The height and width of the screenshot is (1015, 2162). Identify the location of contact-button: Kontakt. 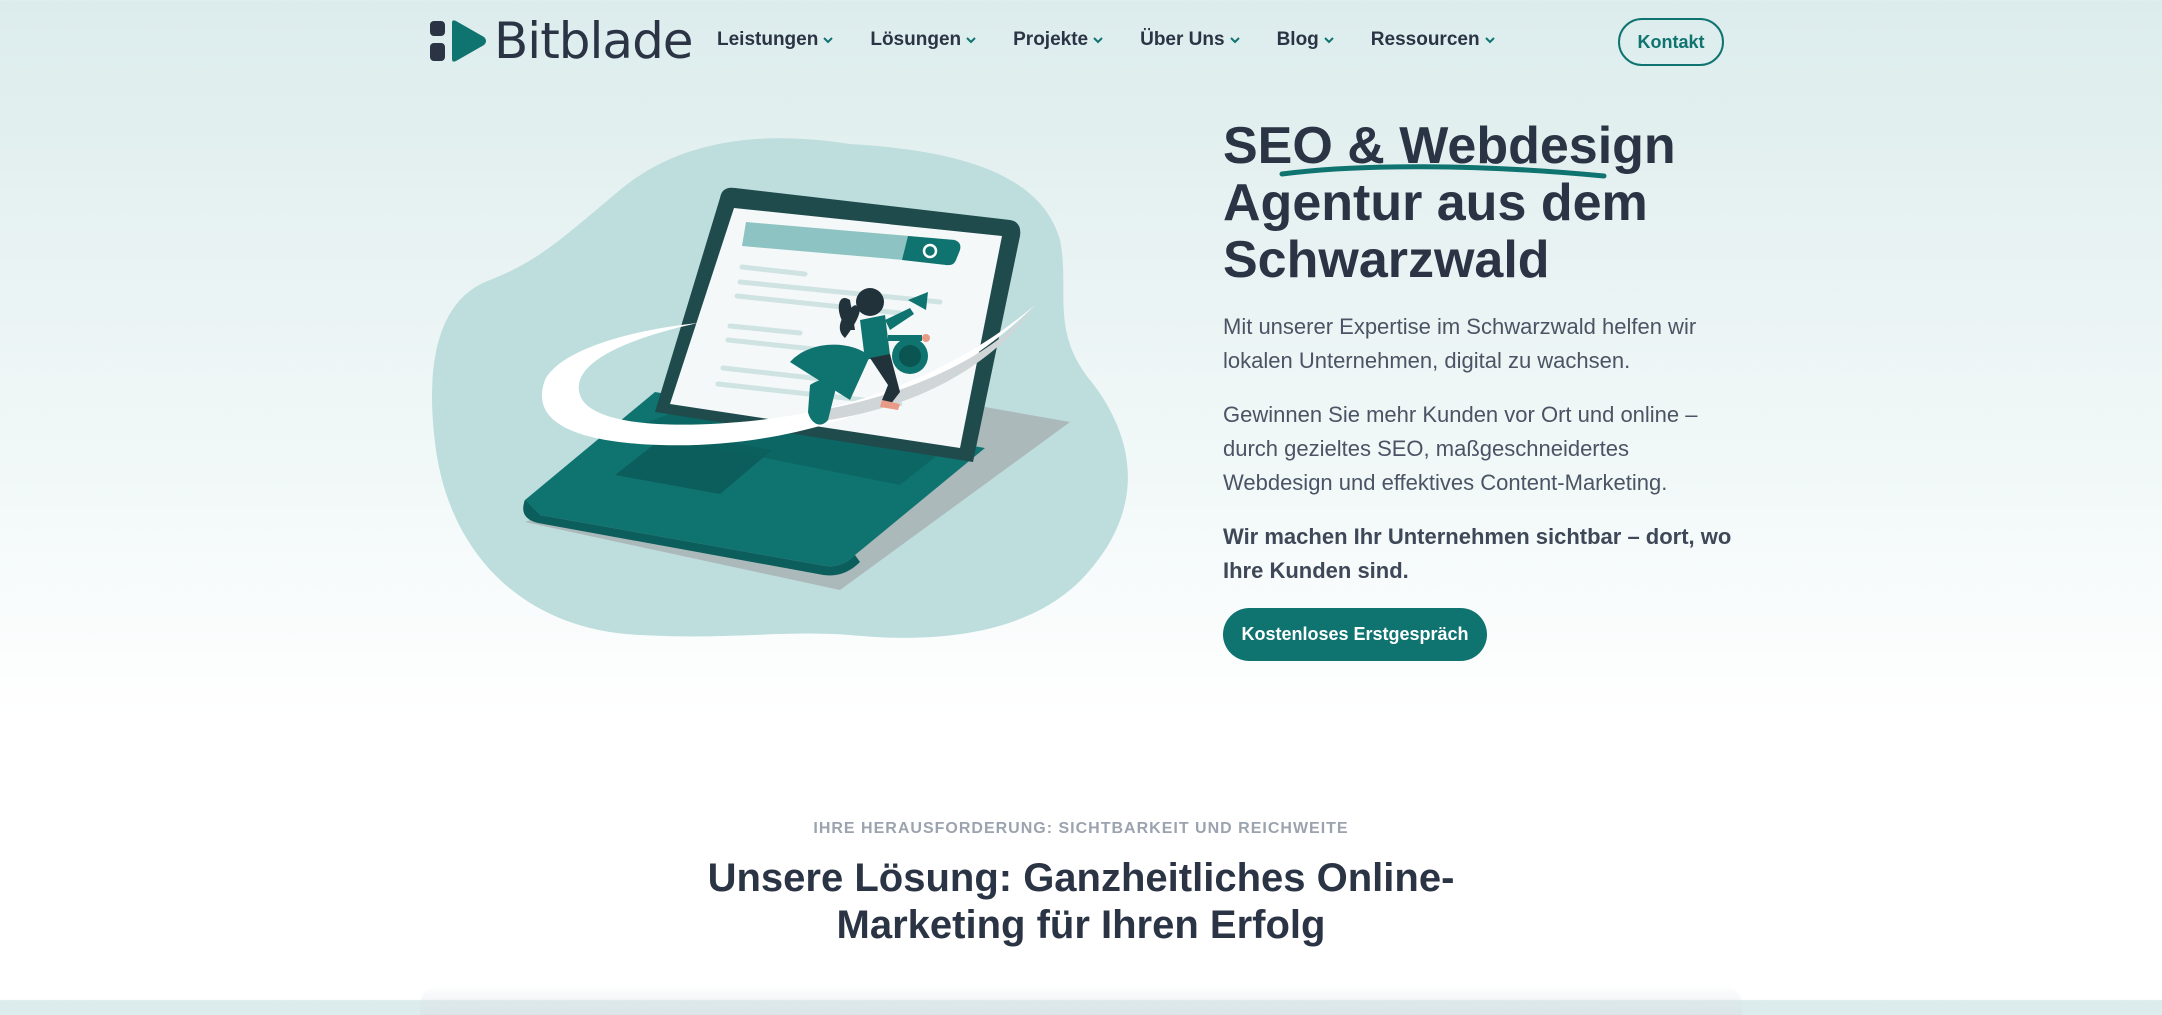
(1671, 42).